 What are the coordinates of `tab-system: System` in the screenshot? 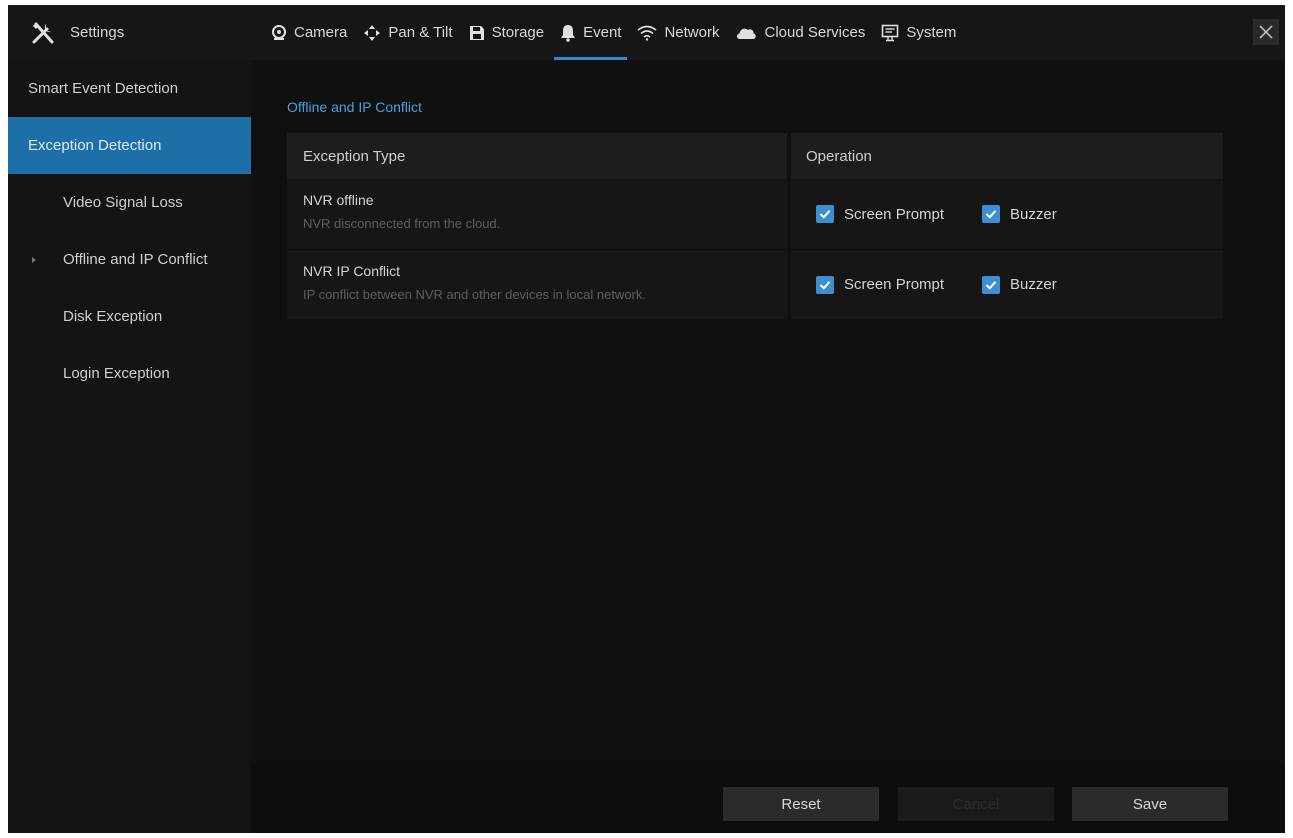 It's located at (918, 32).